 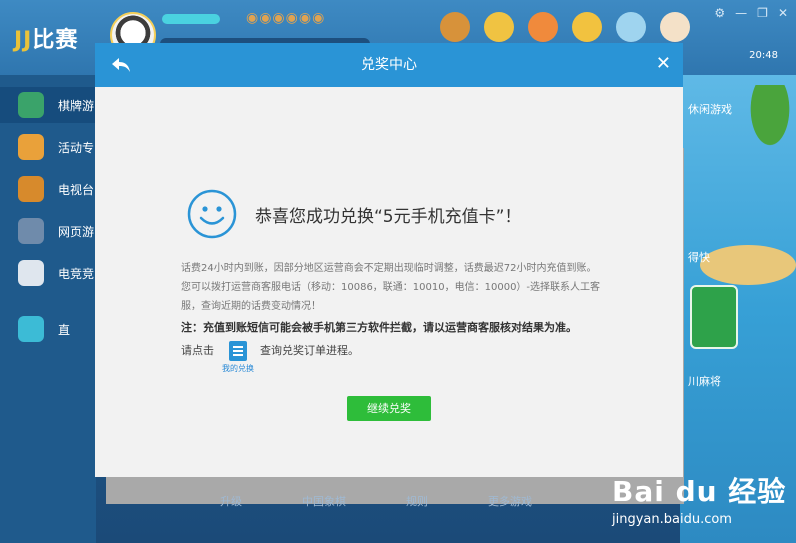 I want to click on document-icon, so click(x=238, y=351).